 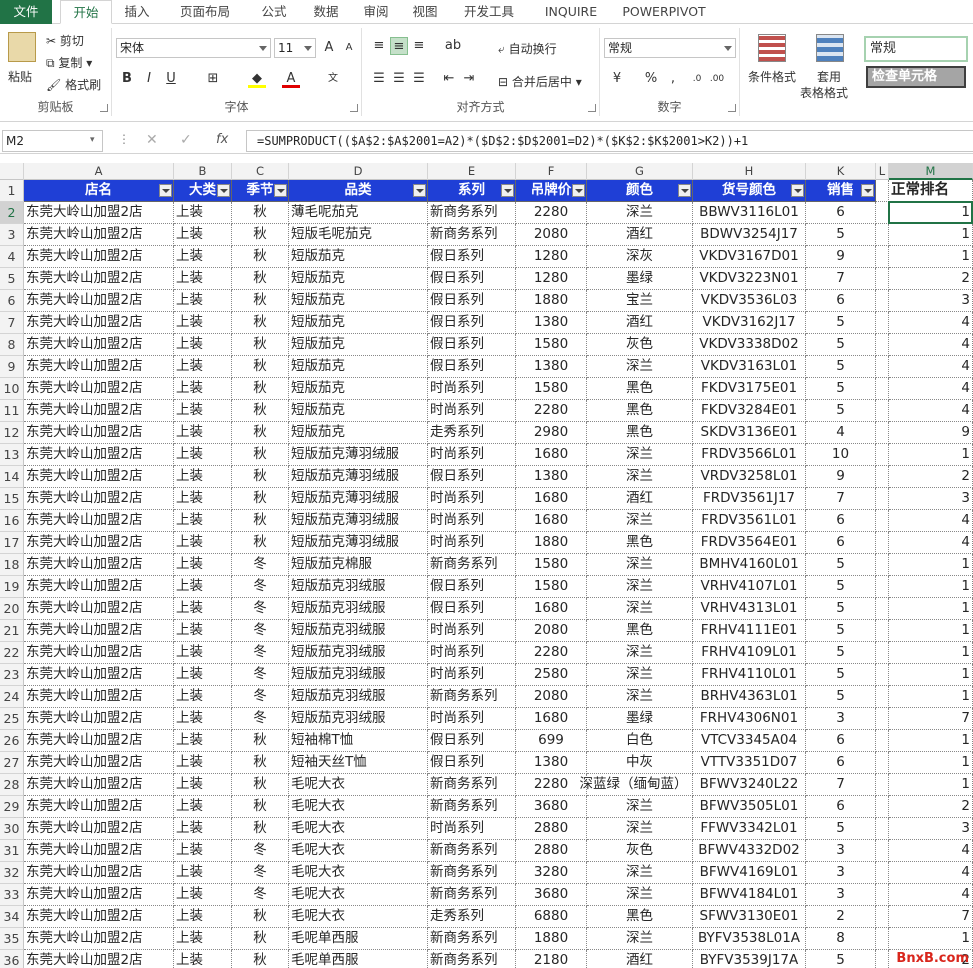 I want to click on row-header: 20, so click(x=12, y=609).